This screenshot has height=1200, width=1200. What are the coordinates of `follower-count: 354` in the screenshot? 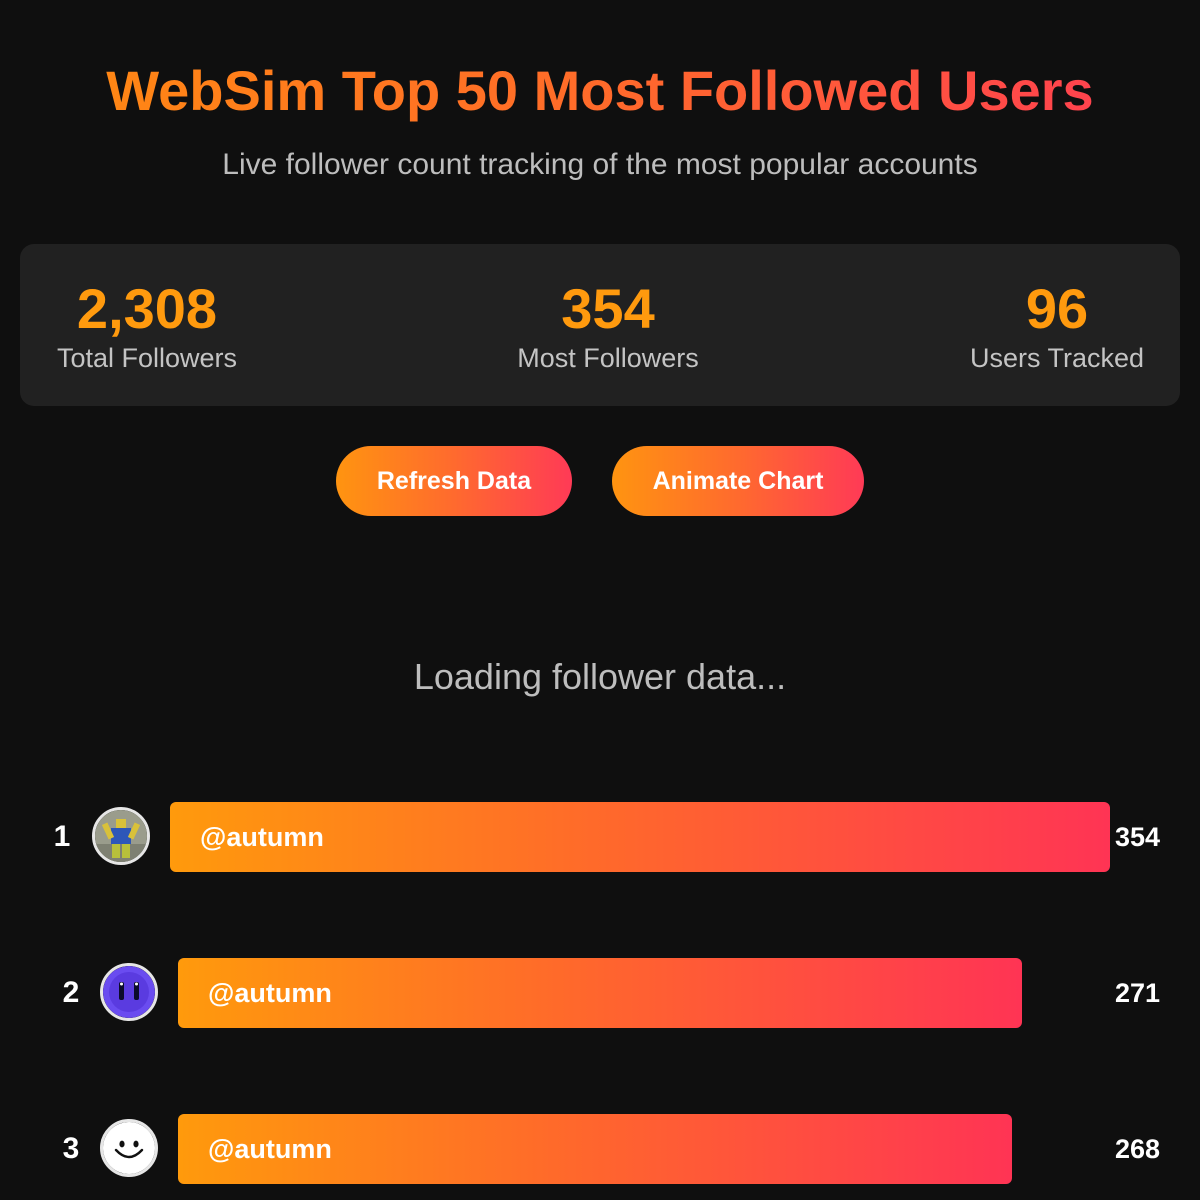 It's located at (1137, 837).